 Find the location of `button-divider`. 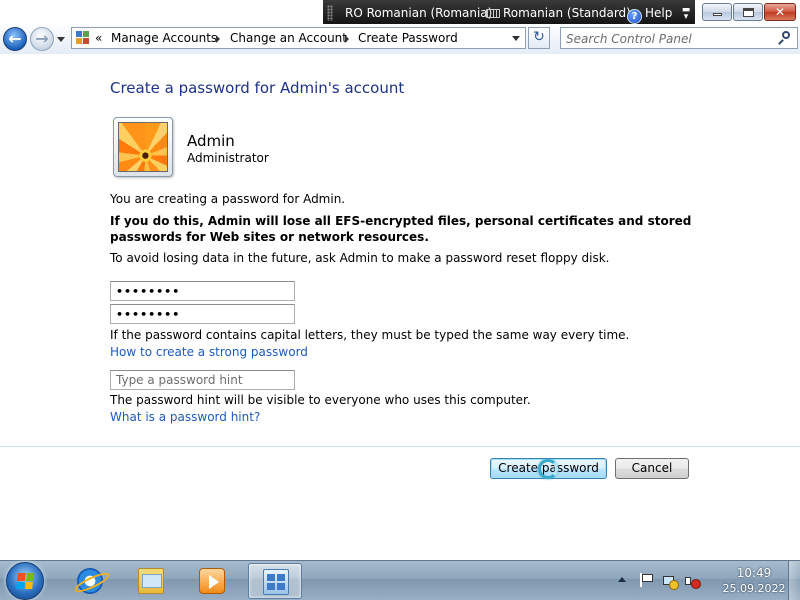

button-divider is located at coordinates (400, 446).